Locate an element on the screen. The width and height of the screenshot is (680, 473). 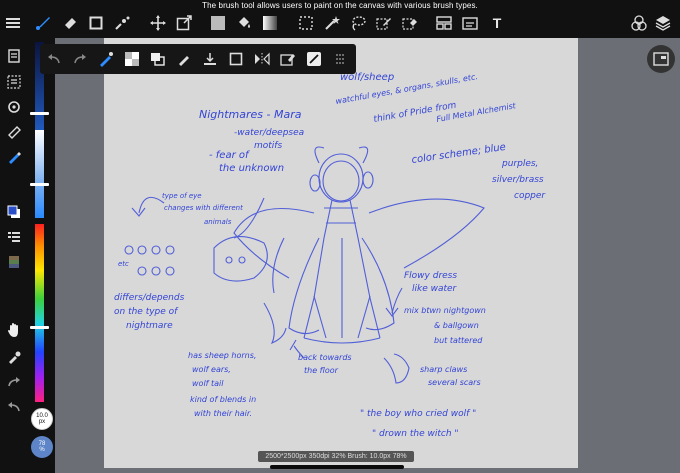
note-flowy: Flowy dress is located at coordinates (430, 276).